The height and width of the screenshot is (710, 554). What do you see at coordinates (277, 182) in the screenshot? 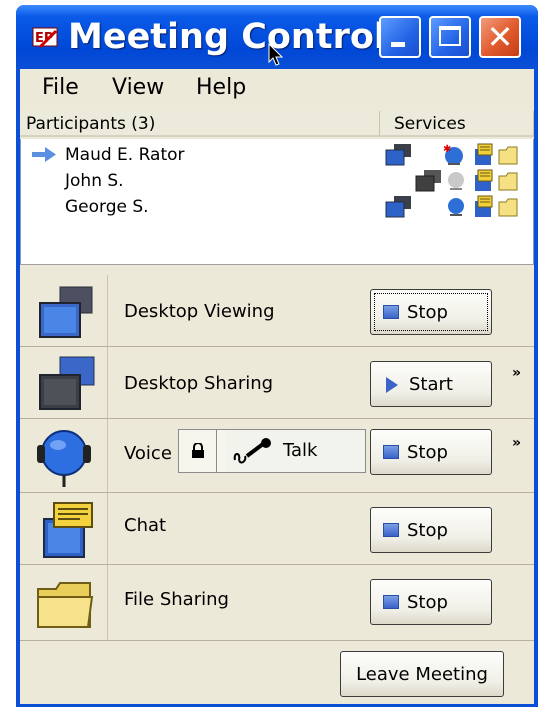
I see `participant-row: John S.` at bounding box center [277, 182].